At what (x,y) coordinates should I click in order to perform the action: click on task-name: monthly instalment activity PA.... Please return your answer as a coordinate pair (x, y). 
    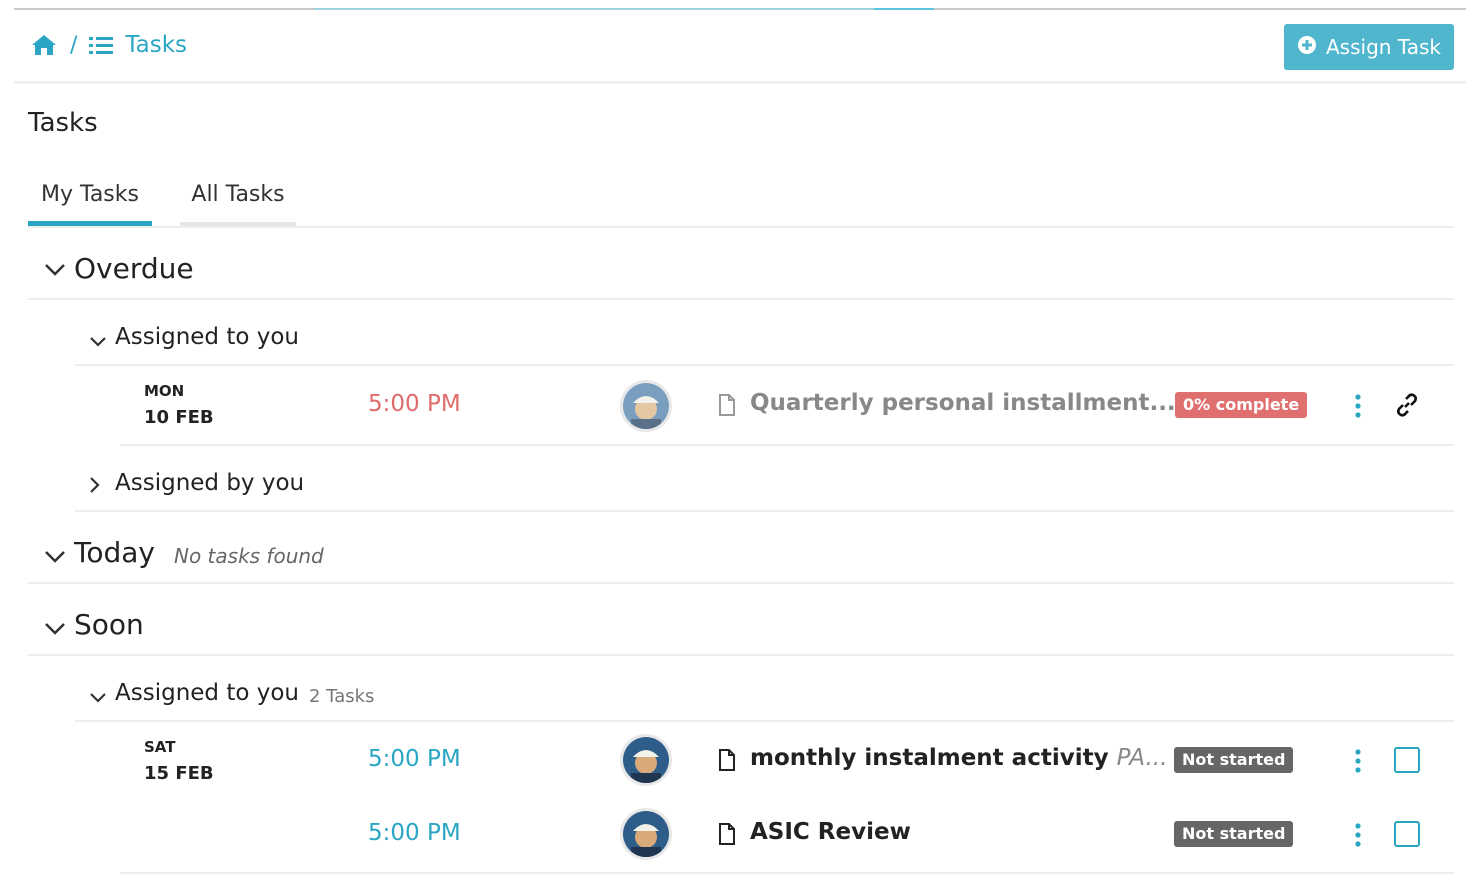
    Looking at the image, I should click on (958, 758).